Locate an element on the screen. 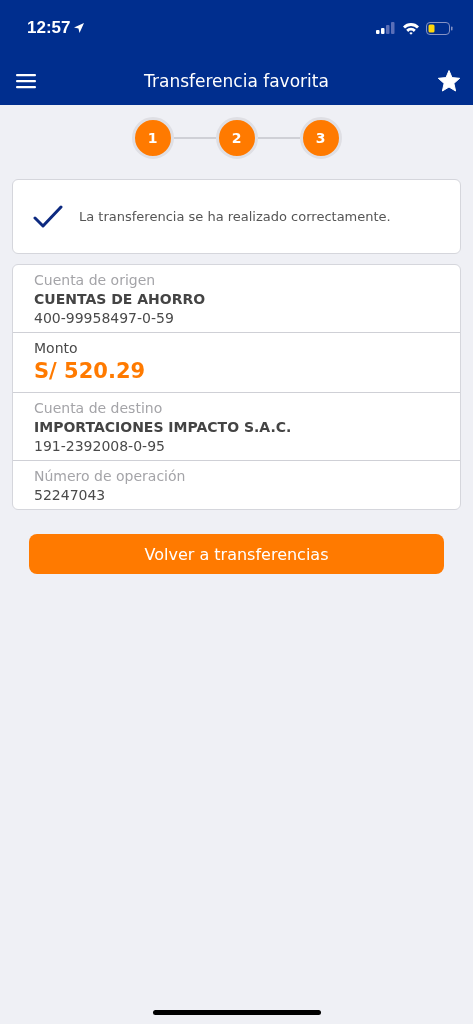 Image resolution: width=473 pixels, height=1024 pixels. field-value: 52247043 is located at coordinates (70, 495).